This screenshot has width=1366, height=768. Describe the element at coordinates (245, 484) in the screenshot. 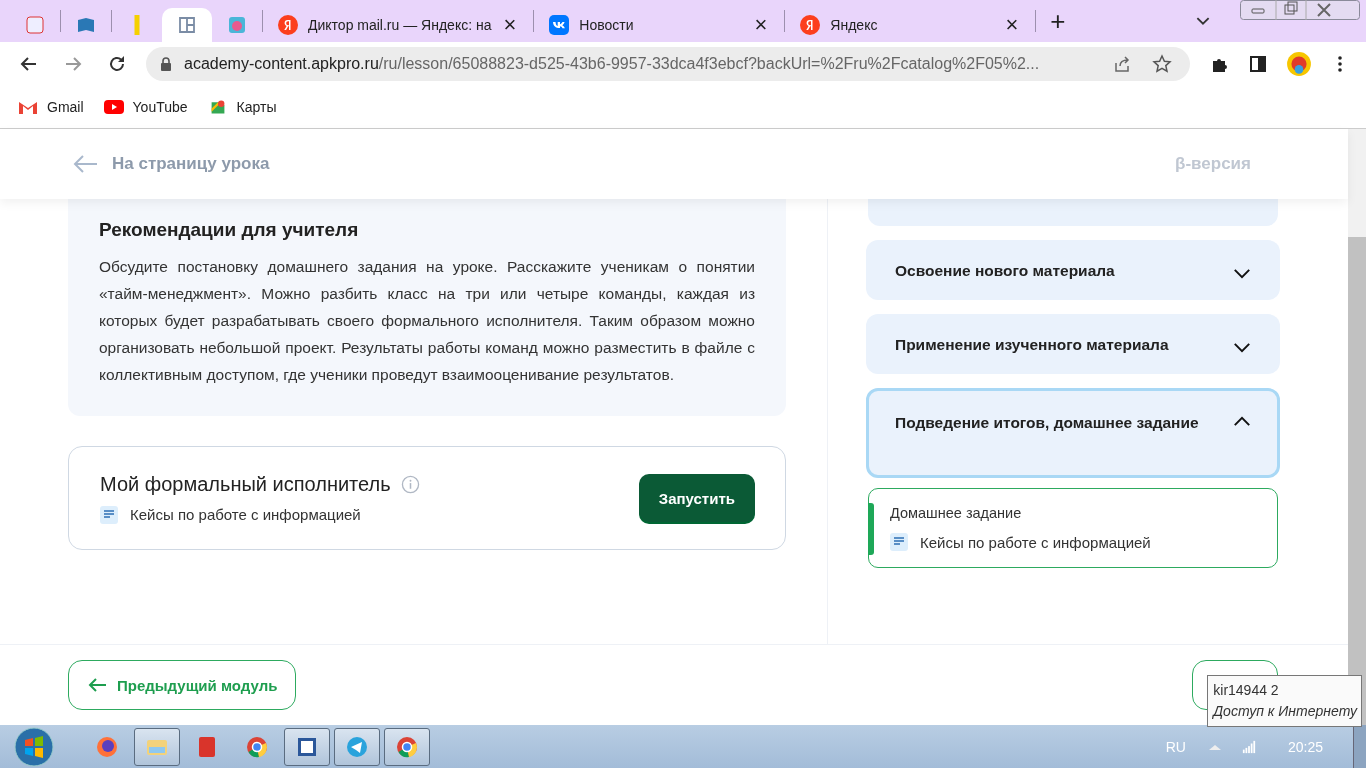

I see `executor-title: Мой формальный исполнитель` at that location.